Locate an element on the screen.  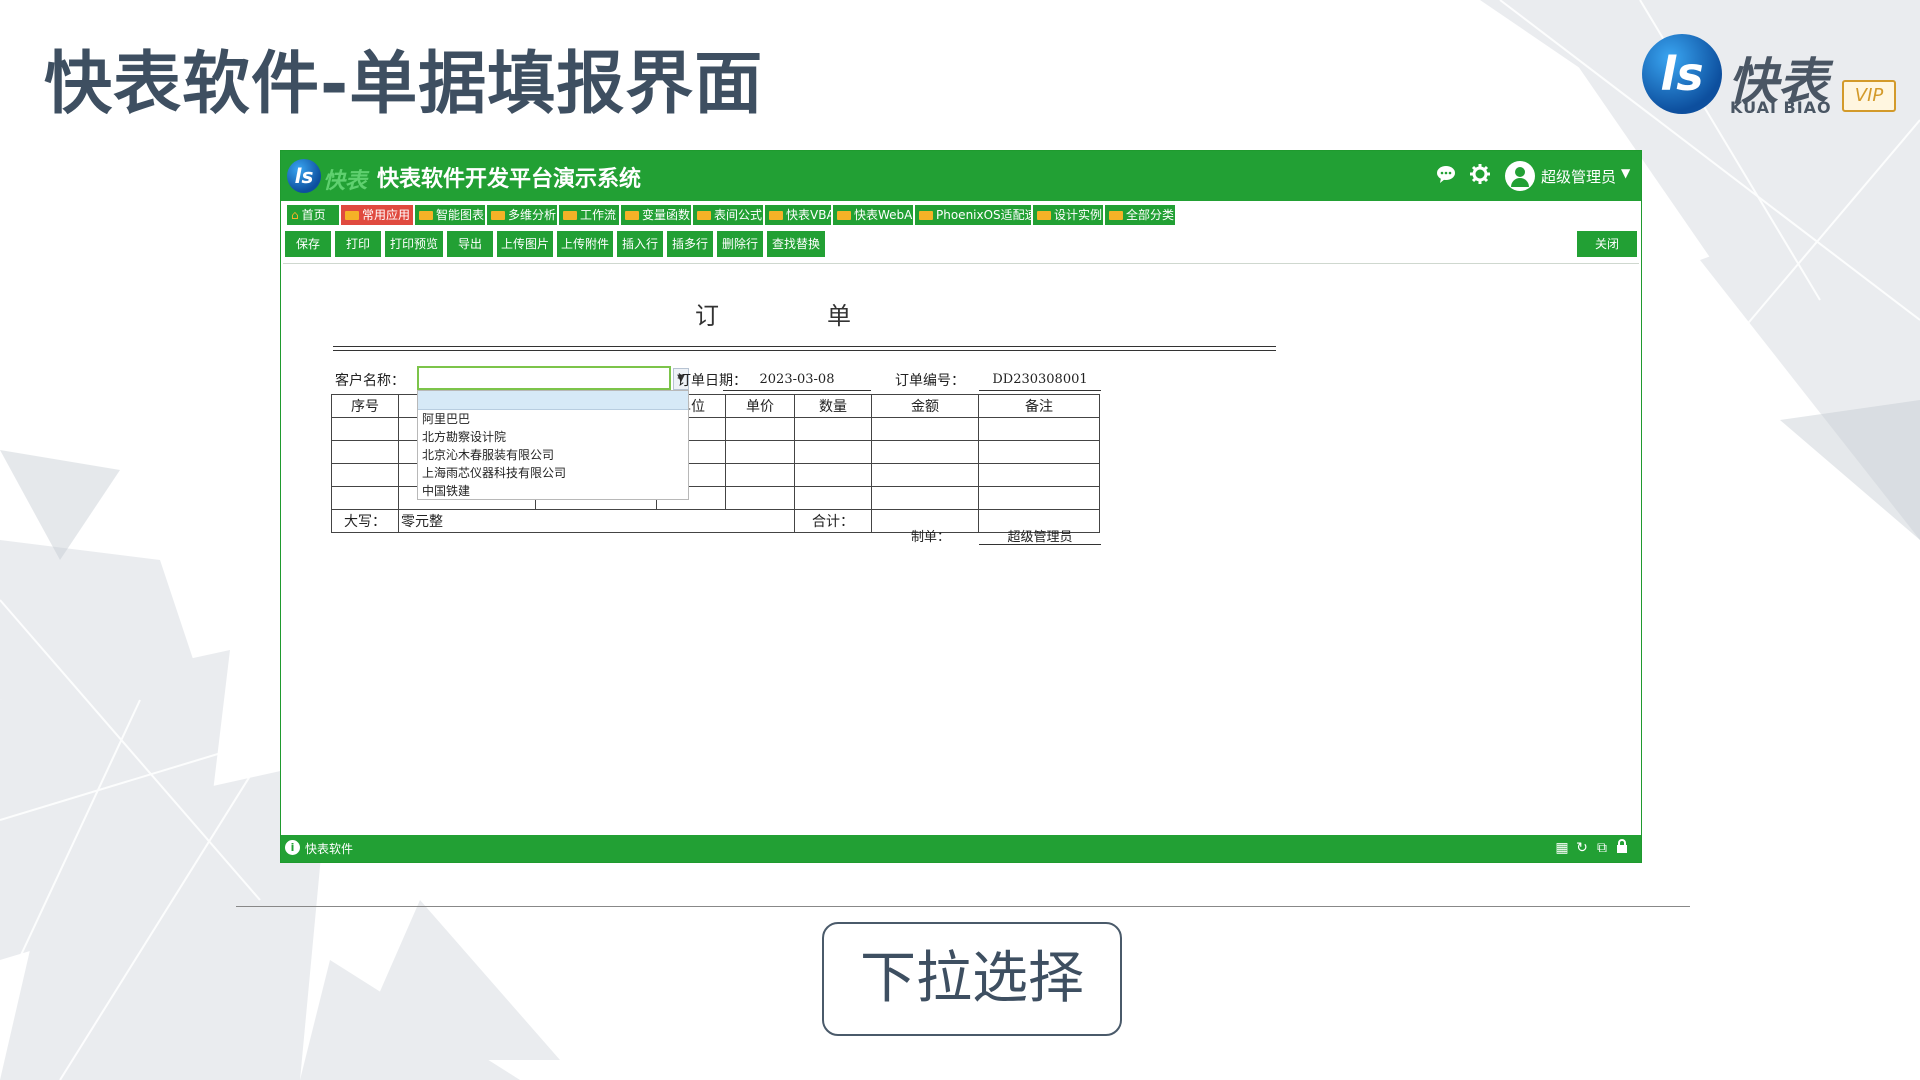
find-replace-button: 查找替换 is located at coordinates (796, 244).